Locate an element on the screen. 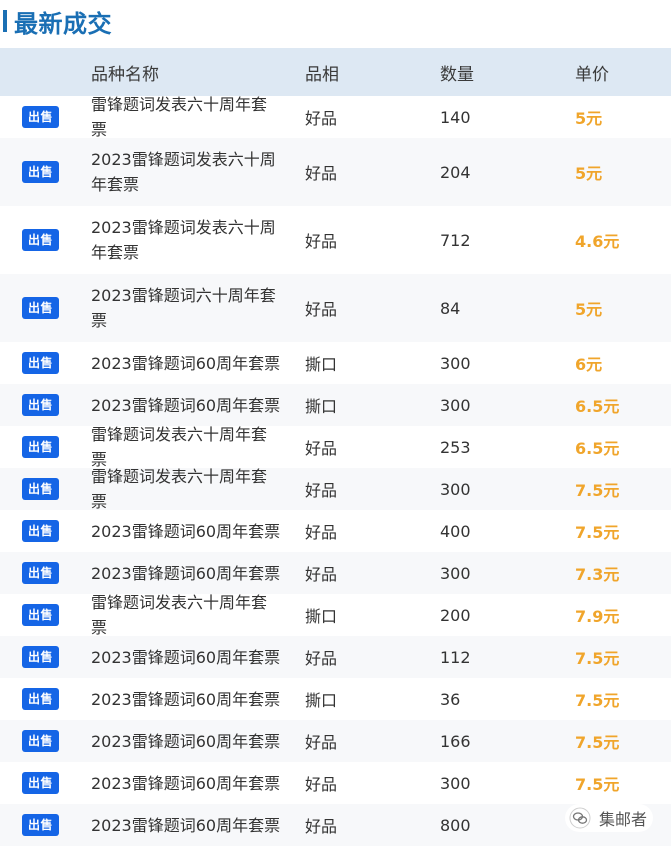  table-row: 出售 2023雷锋题词发表六十周年套票 好品 204 5元 is located at coordinates (335, 172).